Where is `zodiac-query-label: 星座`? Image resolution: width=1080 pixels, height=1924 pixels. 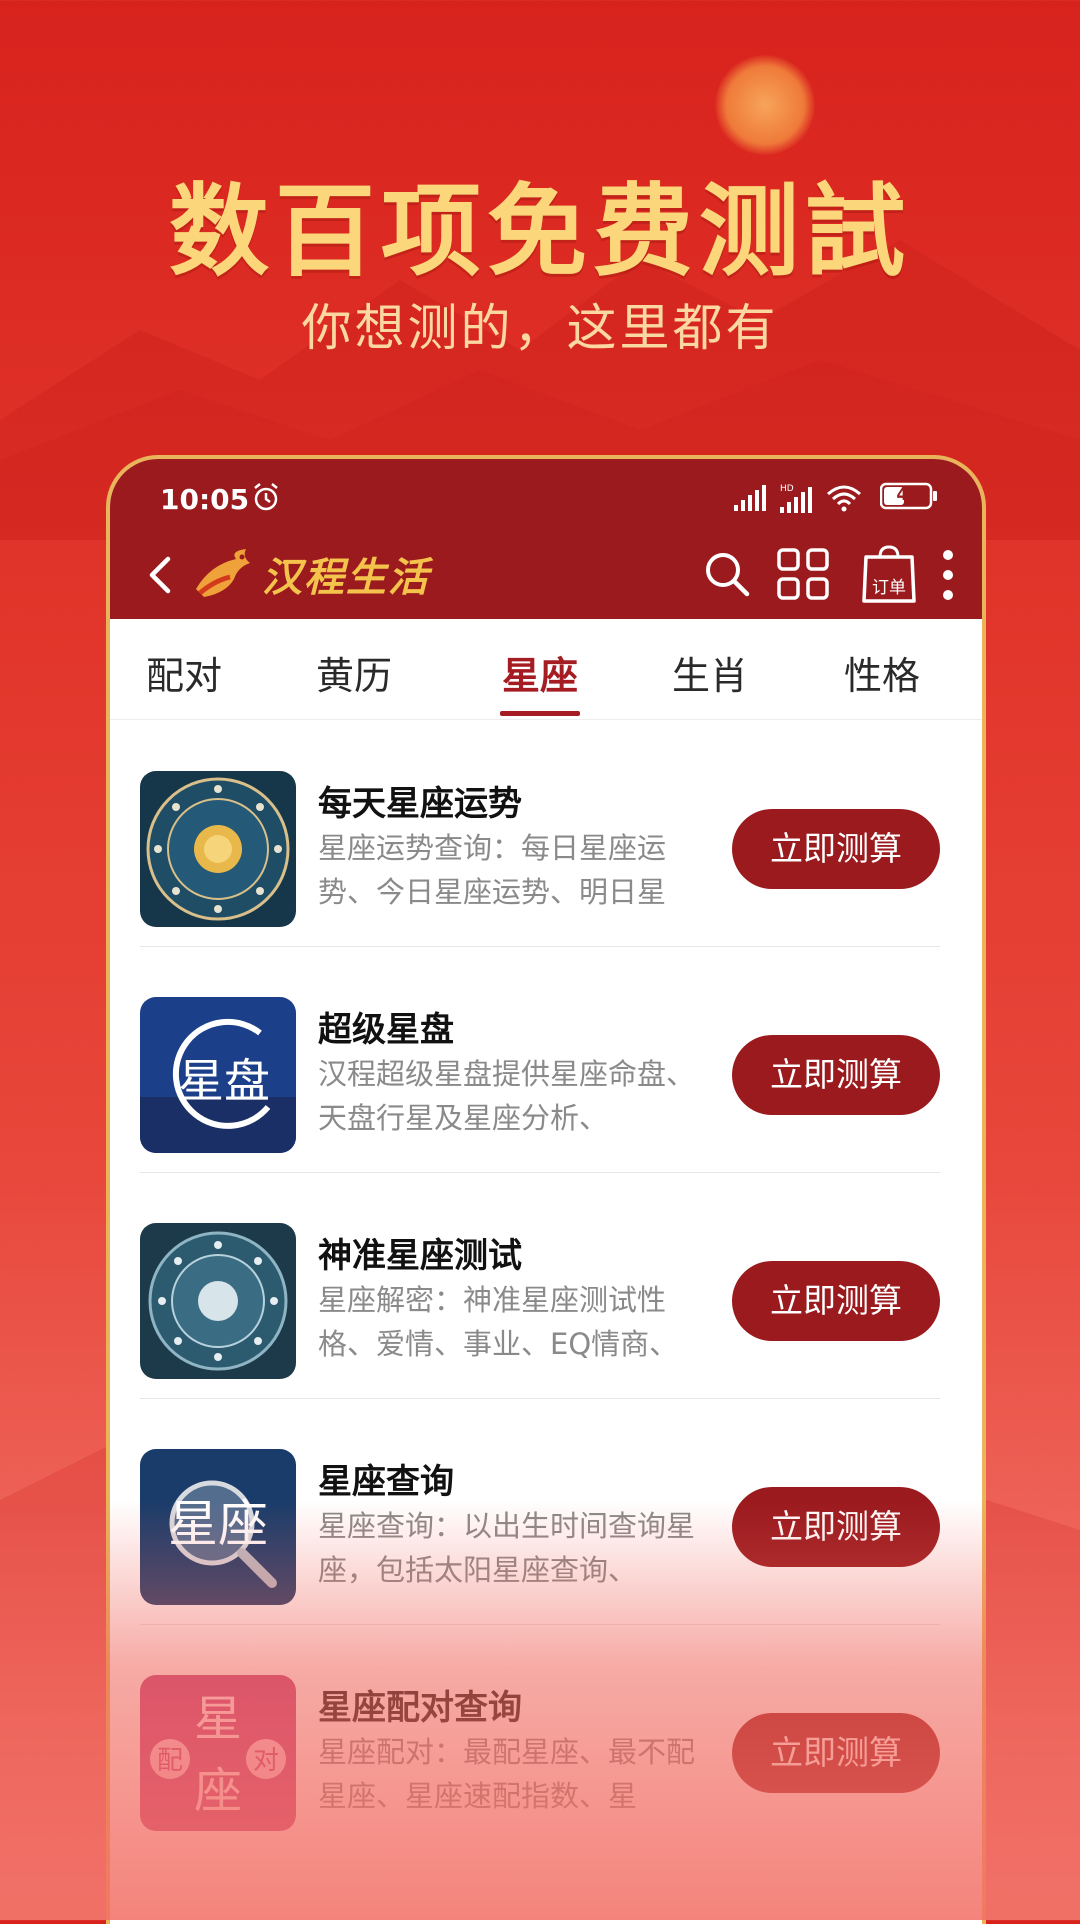 zodiac-query-label: 星座 is located at coordinates (218, 1524).